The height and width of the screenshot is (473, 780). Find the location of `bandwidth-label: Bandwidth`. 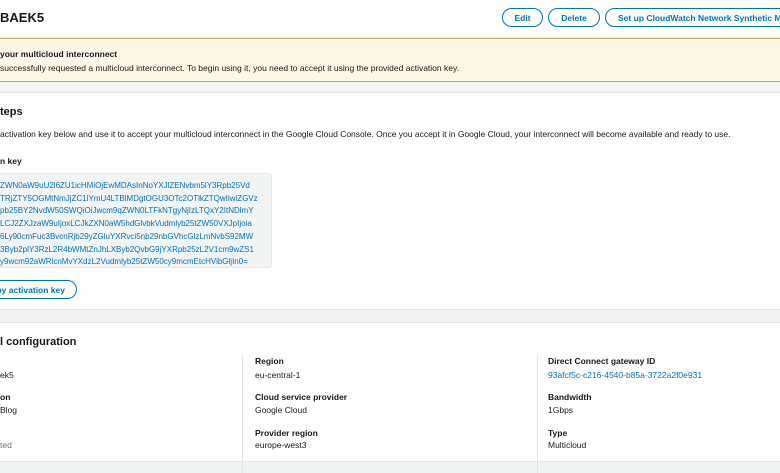

bandwidth-label: Bandwidth is located at coordinates (570, 397).